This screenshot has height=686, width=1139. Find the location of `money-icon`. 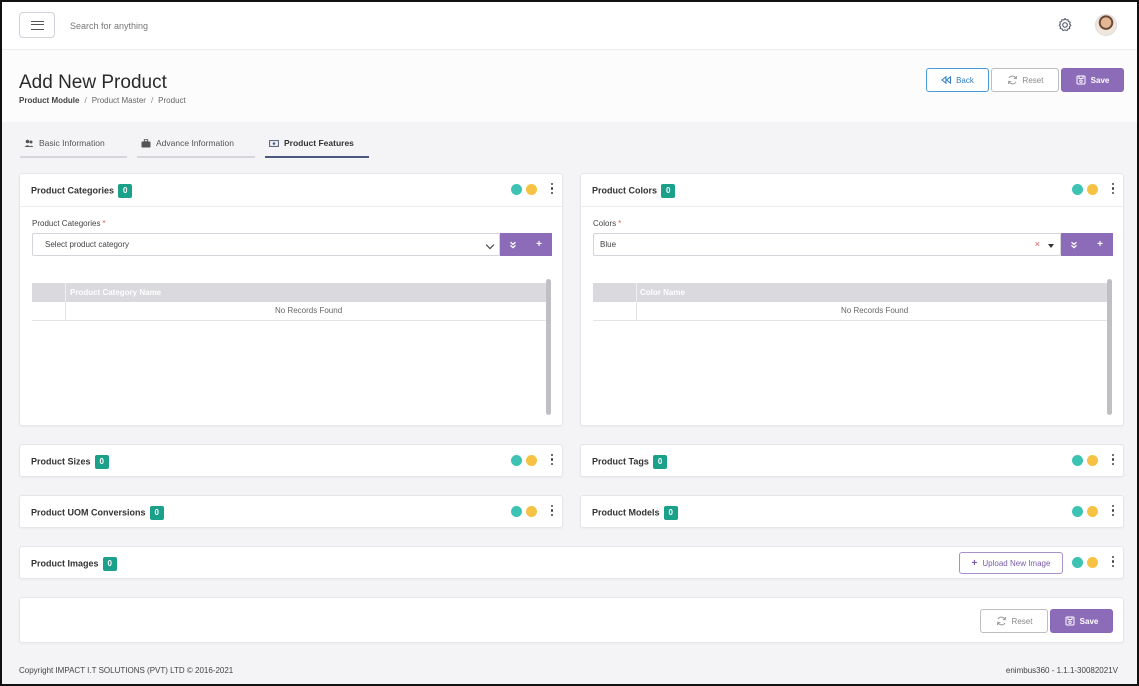

money-icon is located at coordinates (274, 143).